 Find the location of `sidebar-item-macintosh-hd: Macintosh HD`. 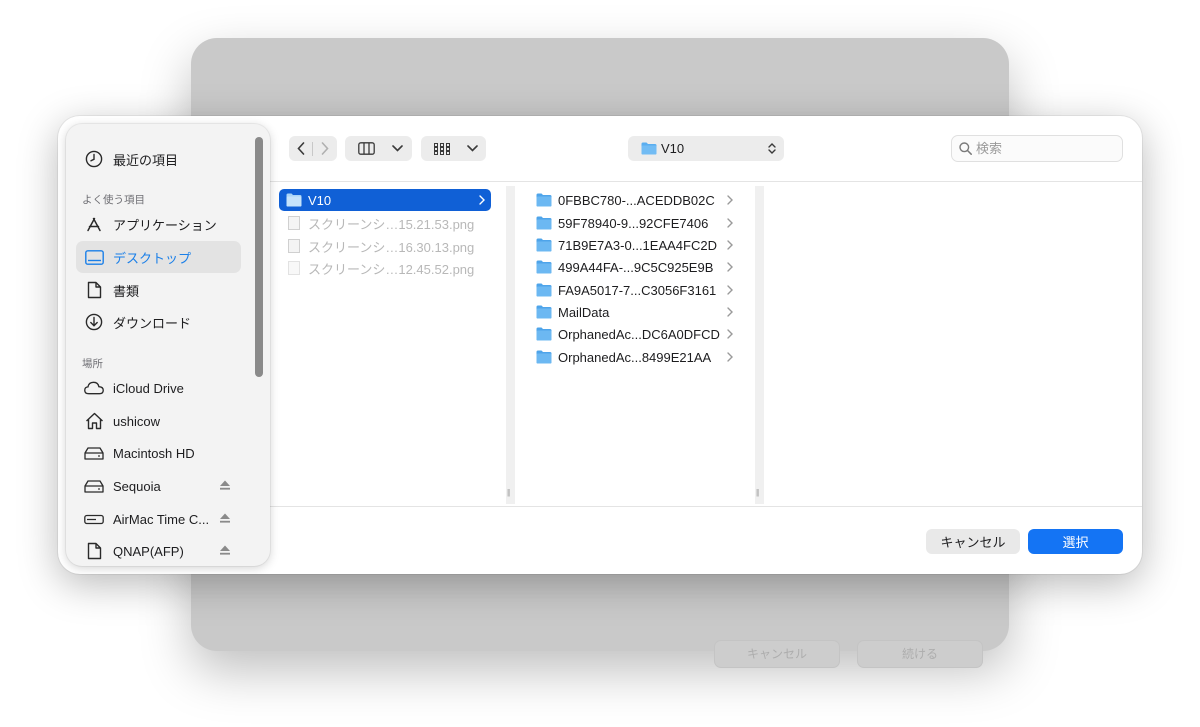

sidebar-item-macintosh-hd: Macintosh HD is located at coordinates (158, 453).